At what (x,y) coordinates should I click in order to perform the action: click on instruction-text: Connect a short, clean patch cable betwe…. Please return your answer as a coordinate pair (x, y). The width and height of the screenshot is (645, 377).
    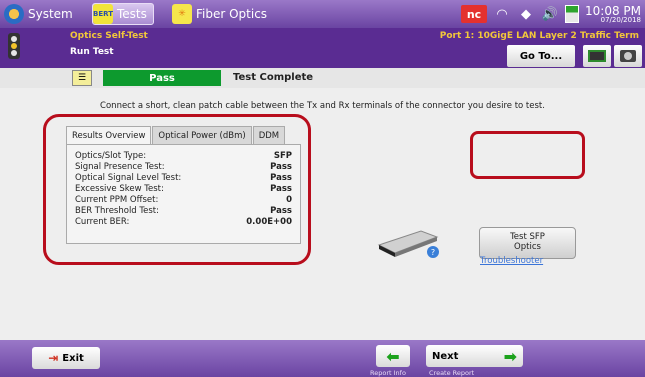
    Looking at the image, I should click on (322, 106).